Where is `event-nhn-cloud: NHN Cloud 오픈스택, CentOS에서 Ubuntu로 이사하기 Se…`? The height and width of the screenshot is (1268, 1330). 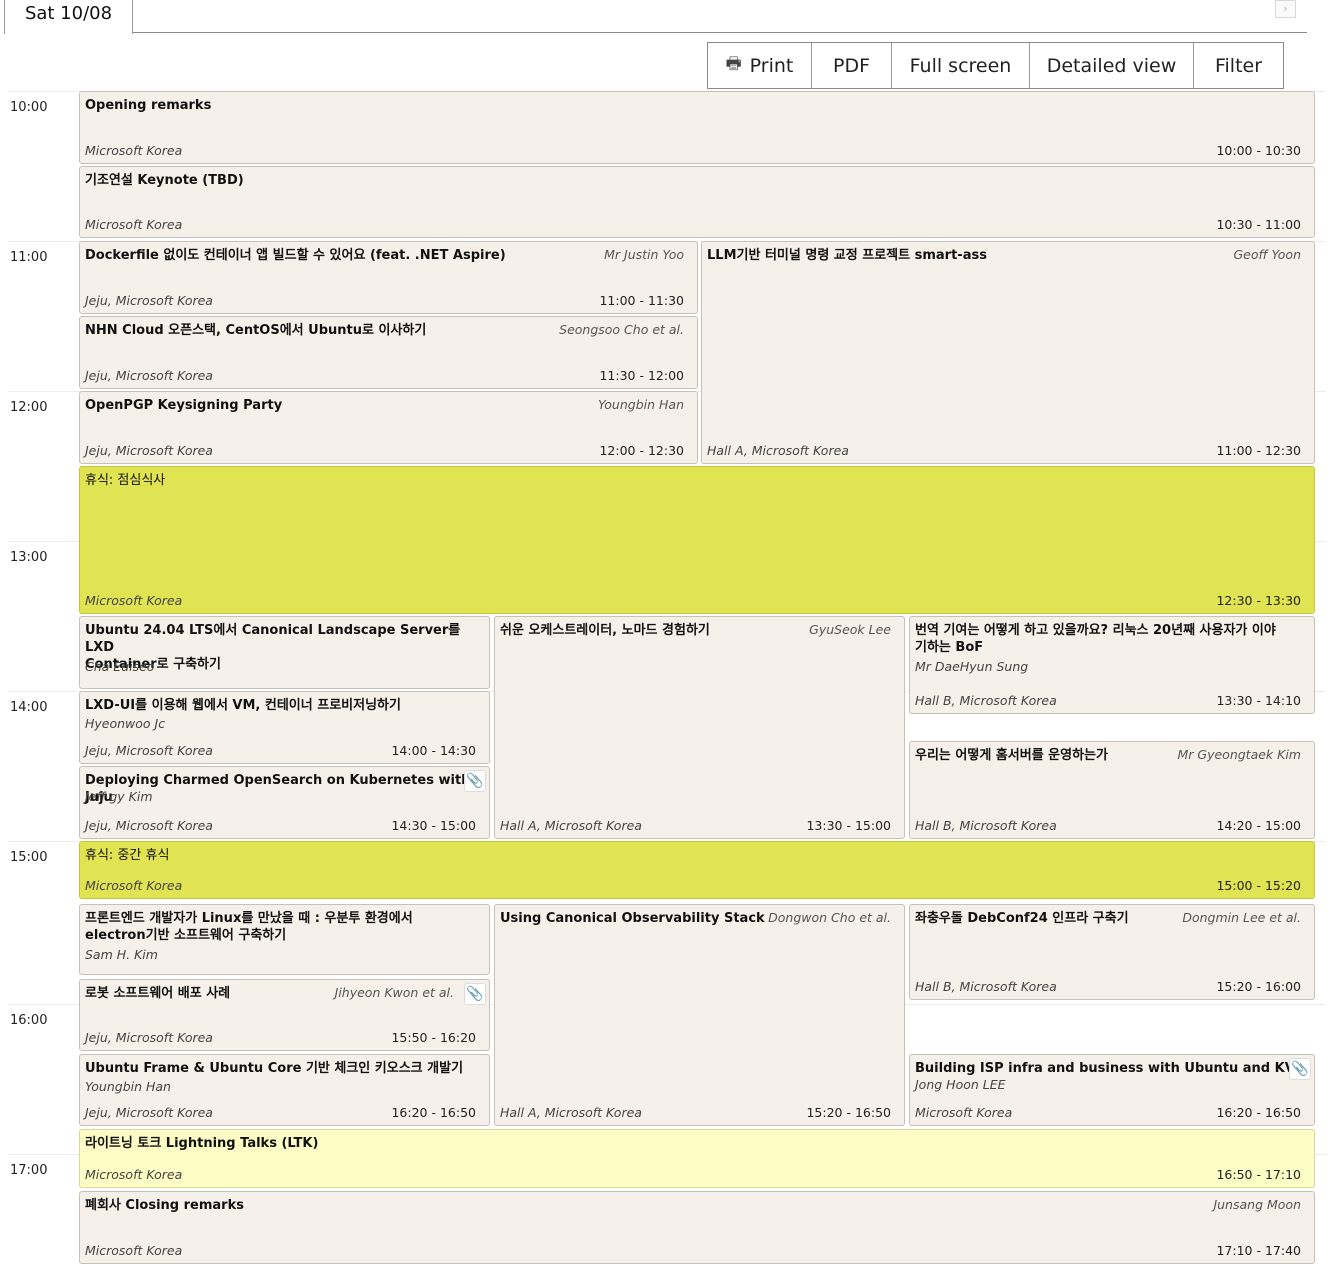
event-nhn-cloud: NHN Cloud 오픈스택, CentOS에서 Ubuntu로 이사하기 Se… is located at coordinates (388, 352).